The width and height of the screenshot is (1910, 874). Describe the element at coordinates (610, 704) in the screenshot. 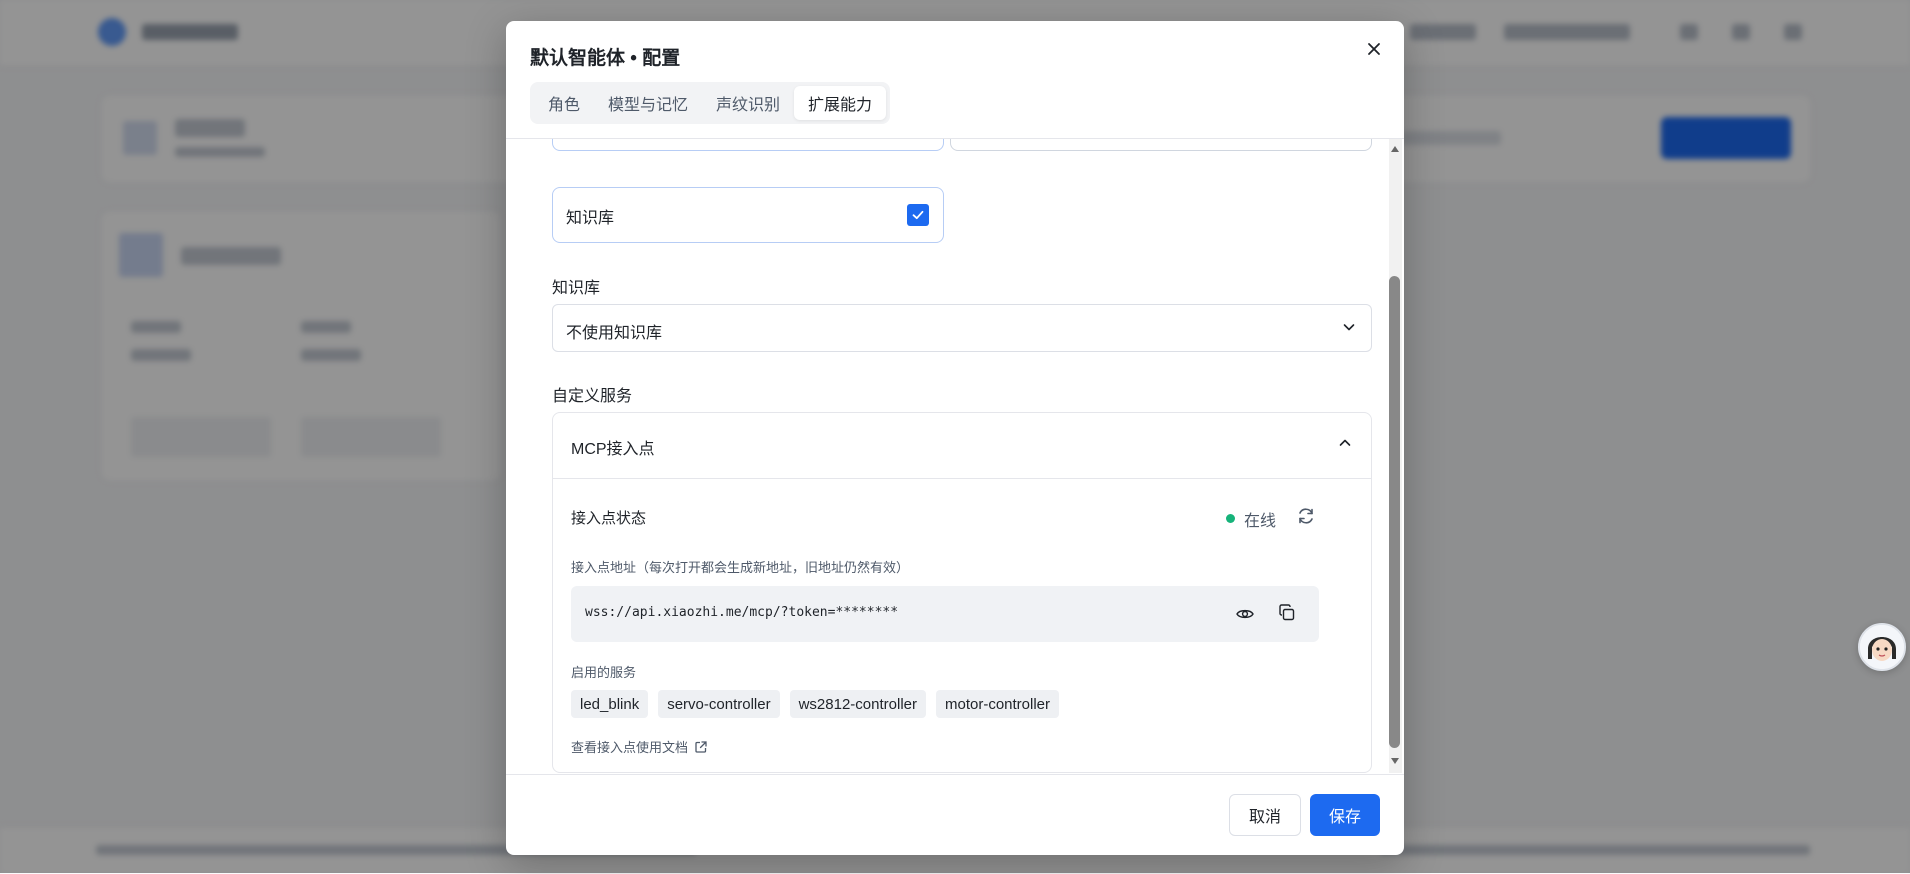

I see `service-tag: led_blink` at that location.